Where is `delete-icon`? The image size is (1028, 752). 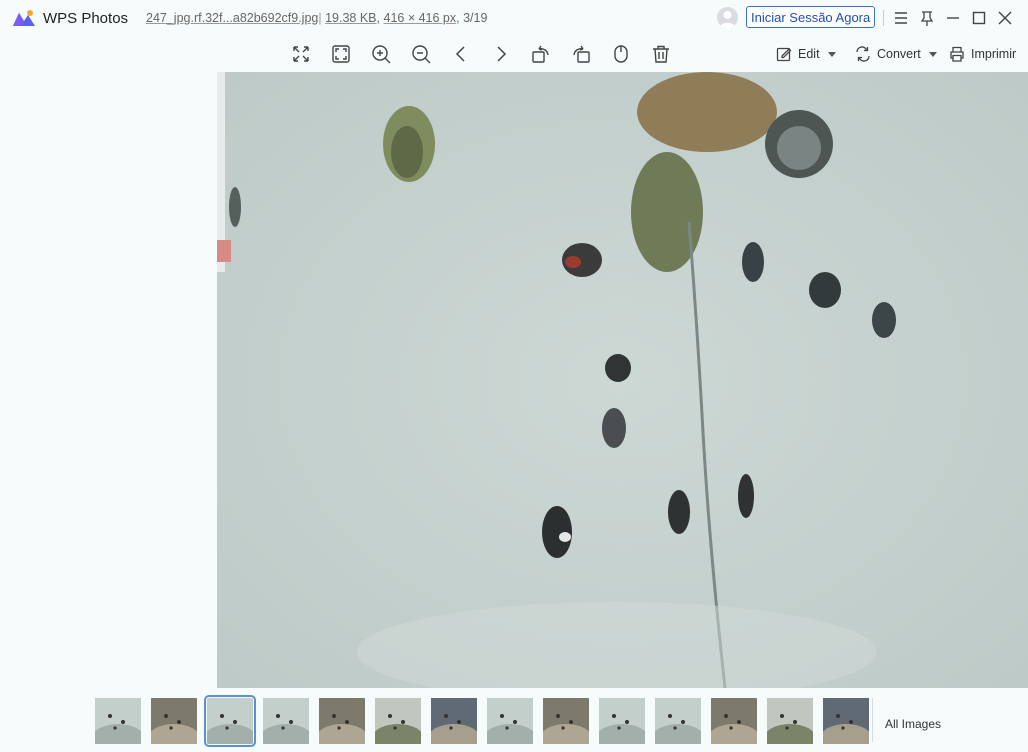 delete-icon is located at coordinates (661, 54).